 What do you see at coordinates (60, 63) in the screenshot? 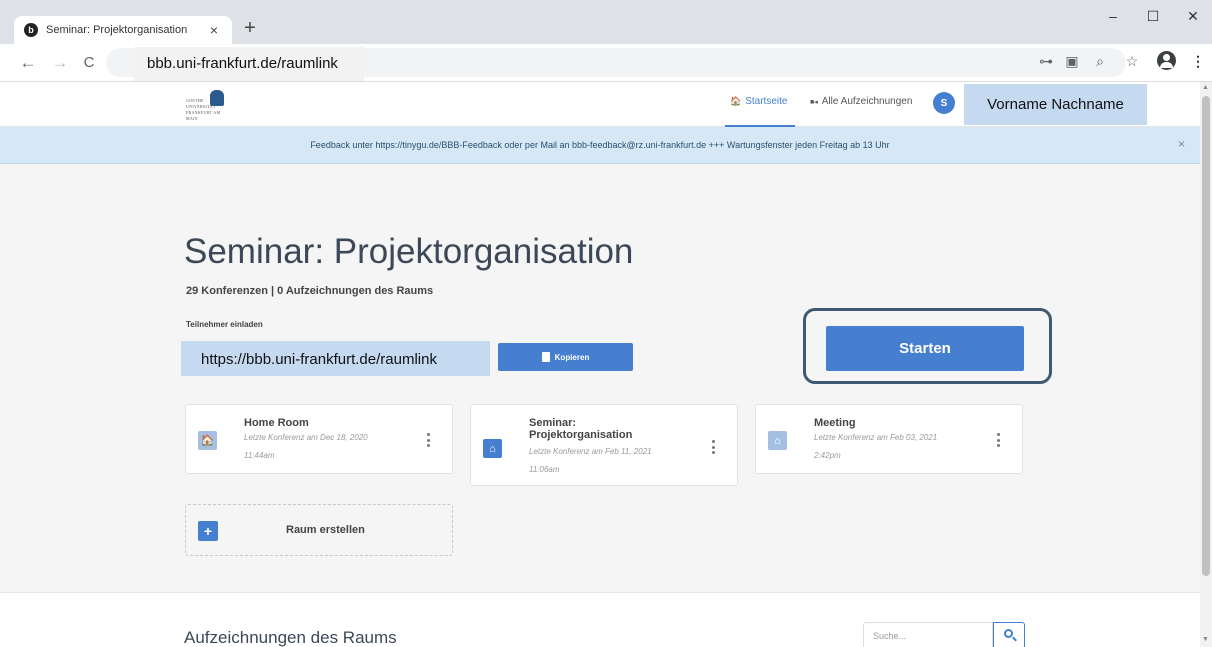
I see `forward-button: →` at bounding box center [60, 63].